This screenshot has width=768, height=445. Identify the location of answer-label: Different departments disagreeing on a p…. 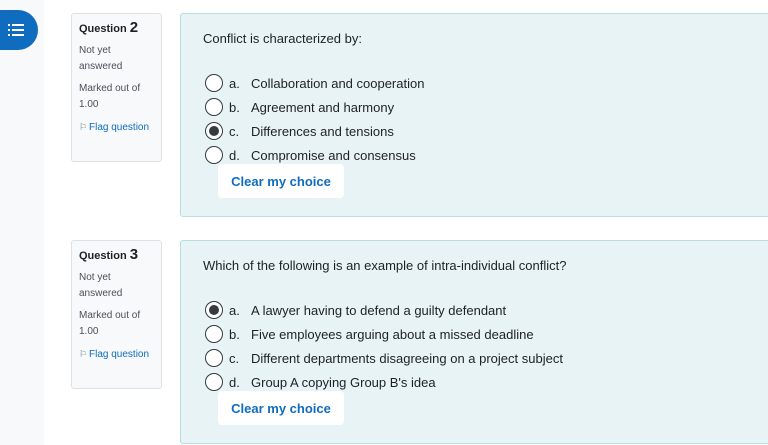
(407, 358).